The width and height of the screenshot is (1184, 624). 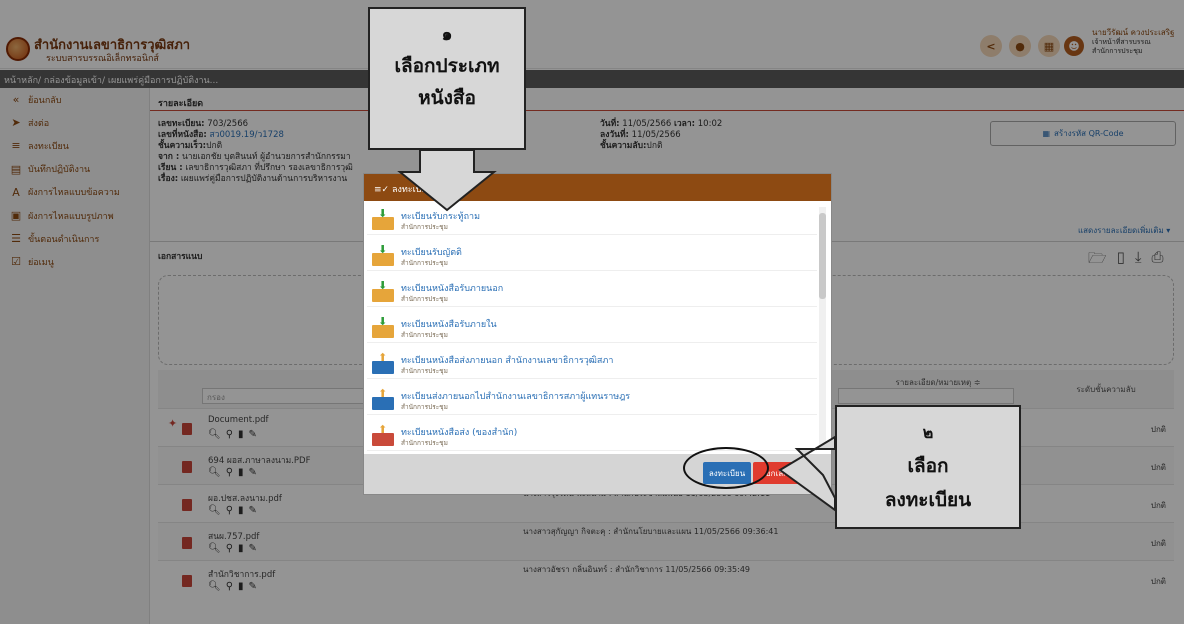 I want to click on step1-line2: หนังสือ, so click(x=447, y=98).